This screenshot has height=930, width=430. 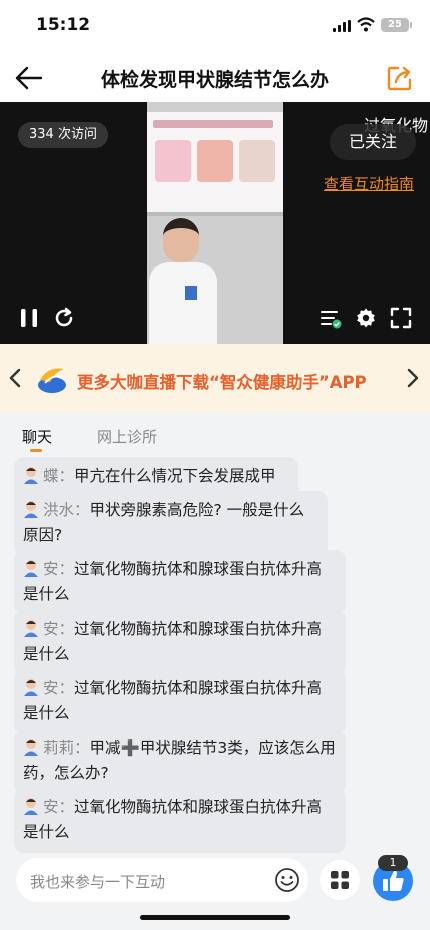 What do you see at coordinates (15, 378) in the screenshot?
I see `chevron-left-icon` at bounding box center [15, 378].